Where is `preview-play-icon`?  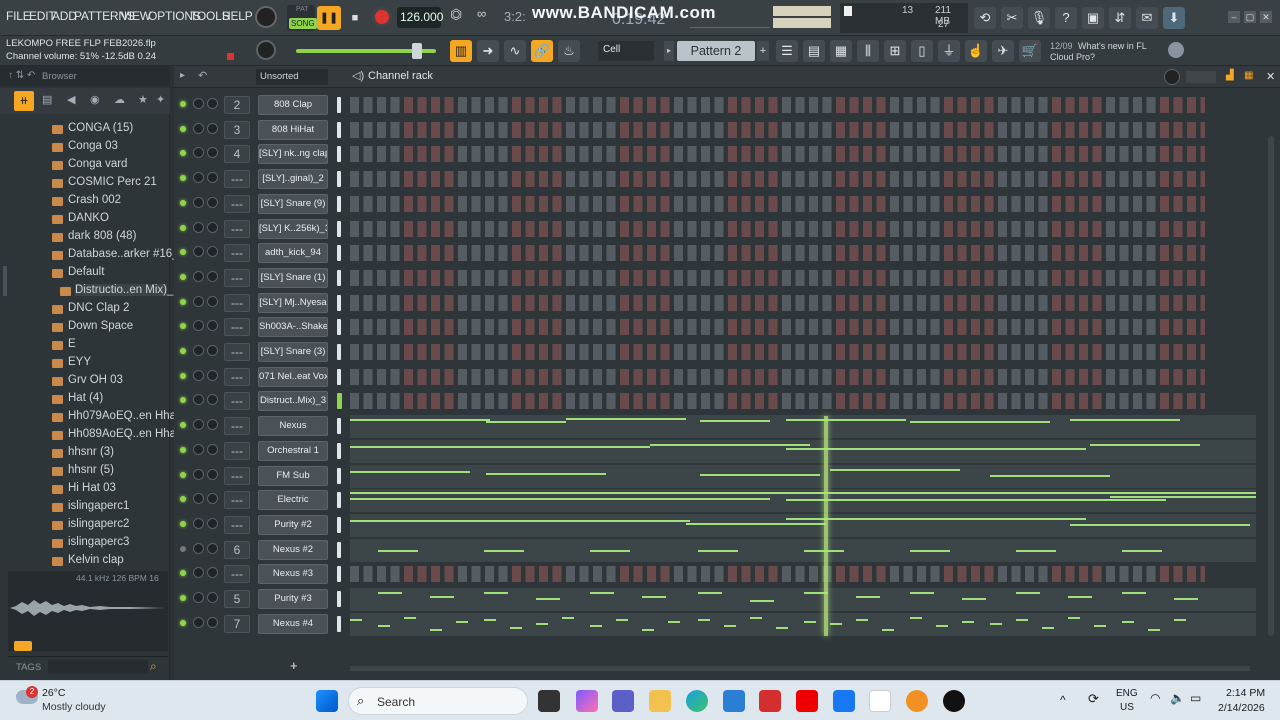 preview-play-icon is located at coordinates (23, 646).